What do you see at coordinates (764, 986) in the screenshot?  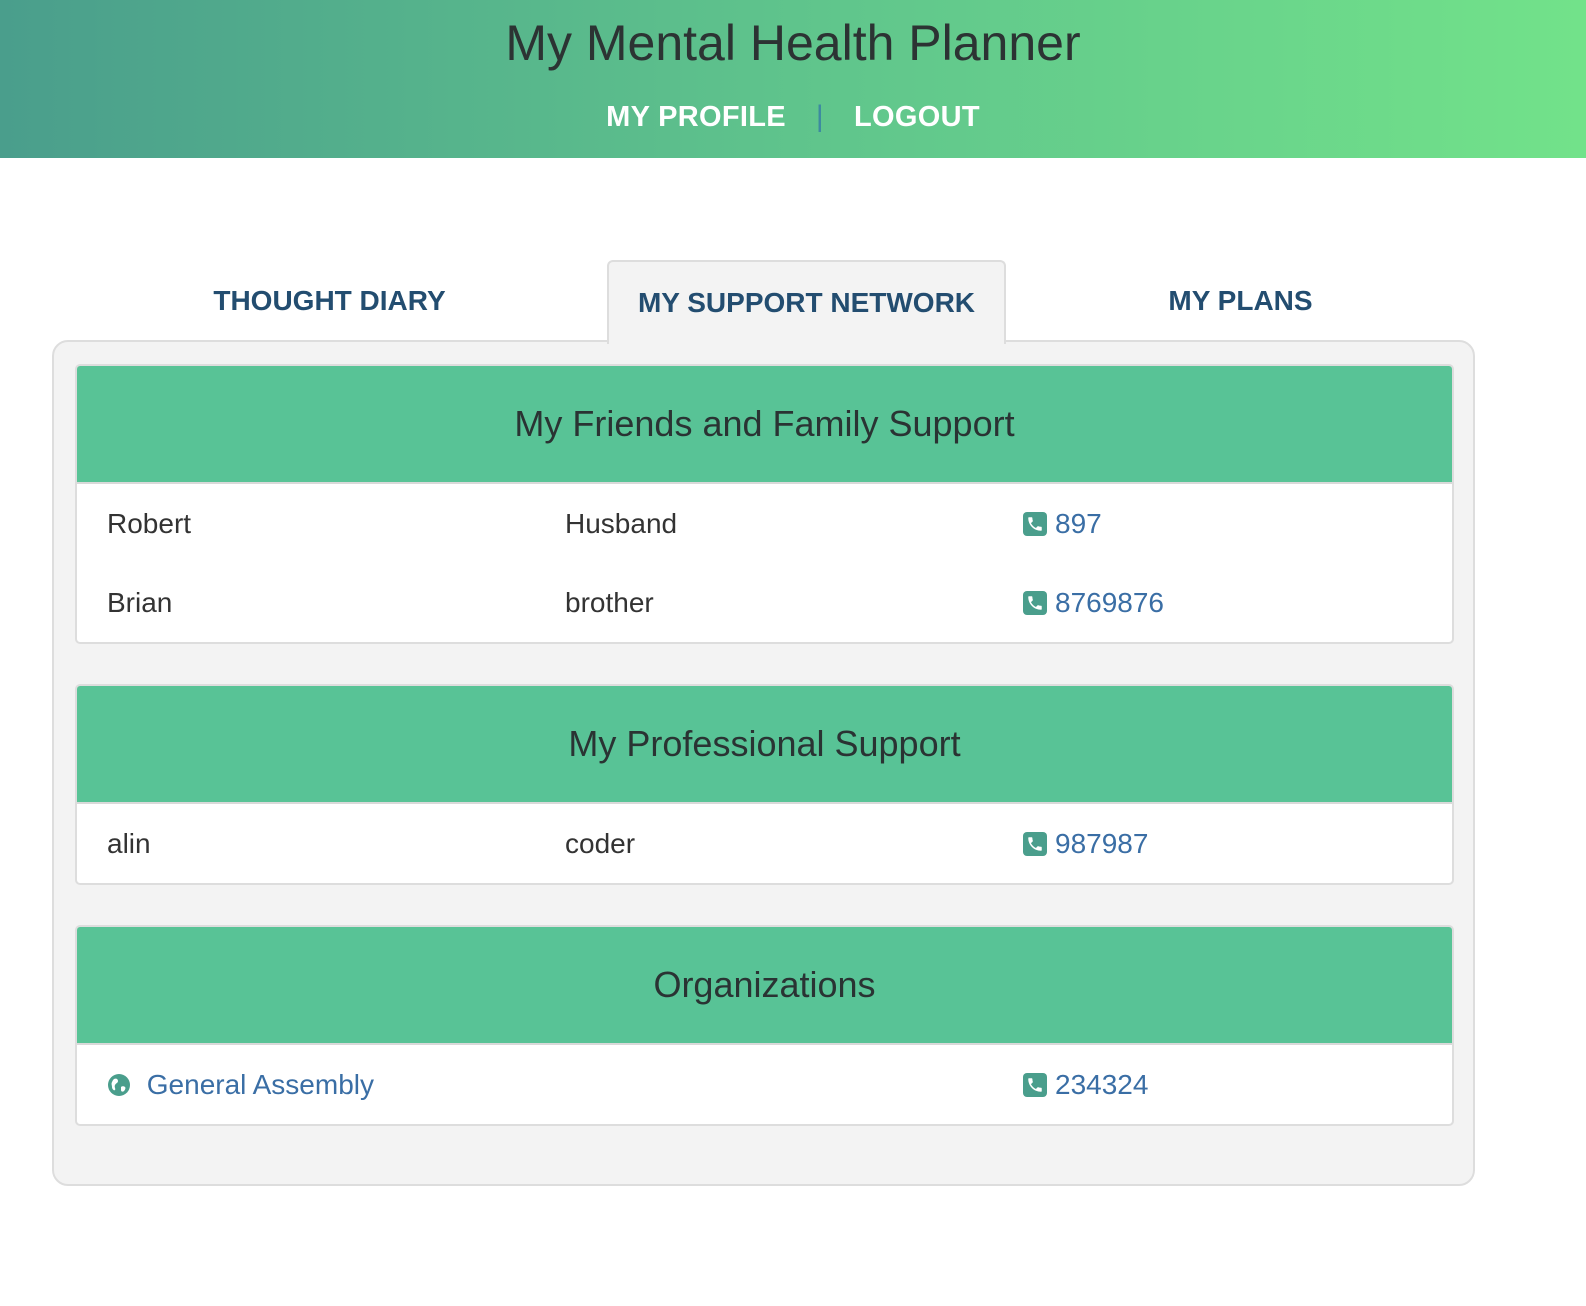 I see `organizations-title: Organizations` at bounding box center [764, 986].